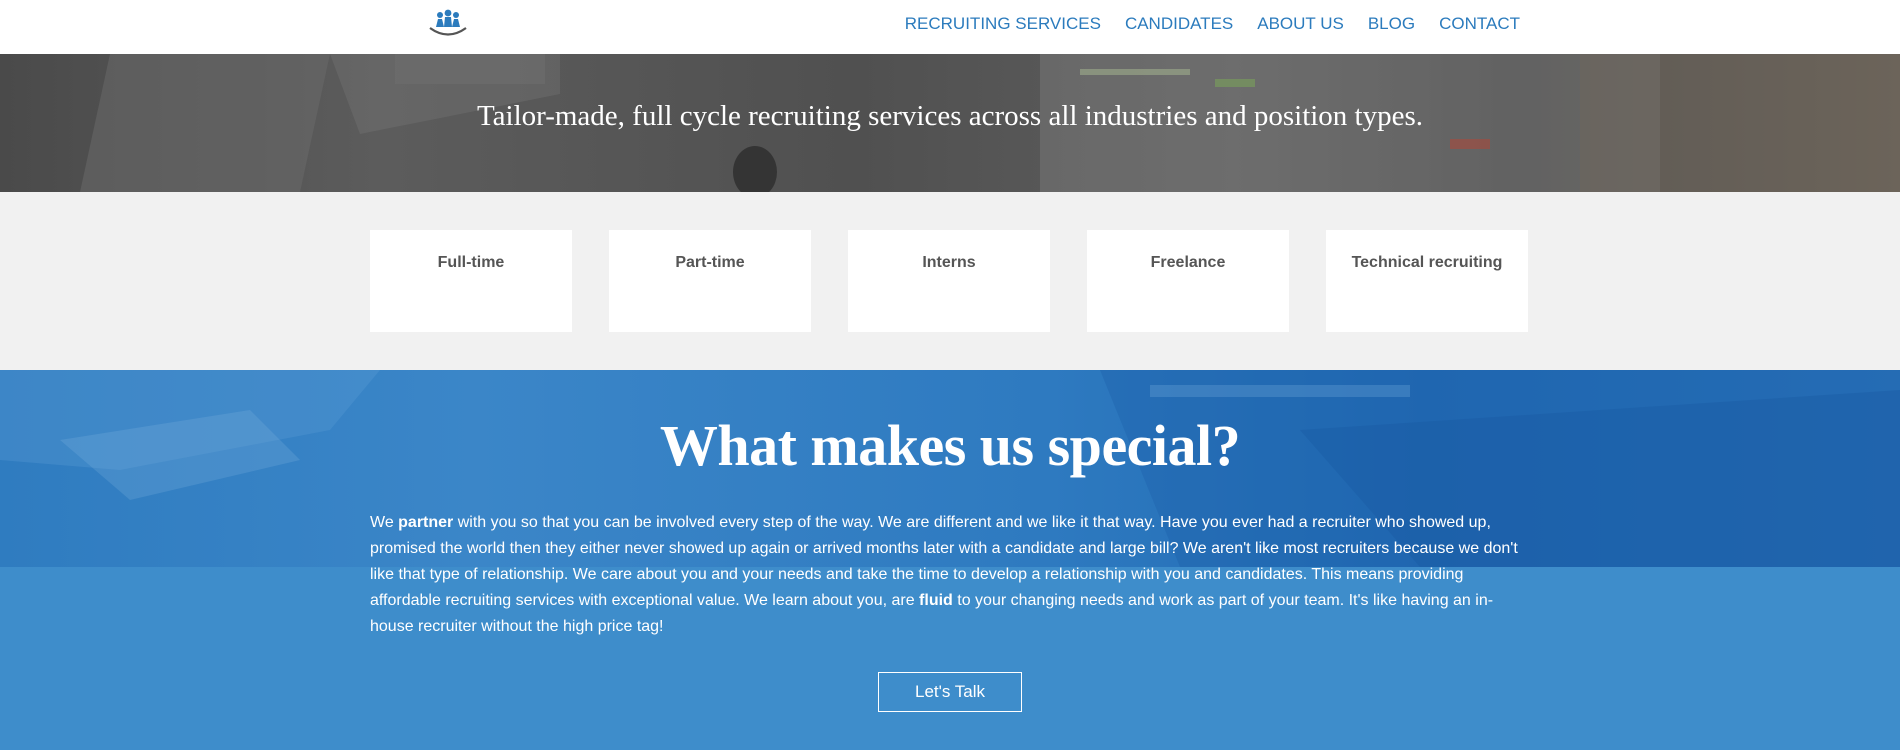 Image resolution: width=1900 pixels, height=751 pixels. Describe the element at coordinates (384, 522) in the screenshot. I see `special-text-part: We` at that location.